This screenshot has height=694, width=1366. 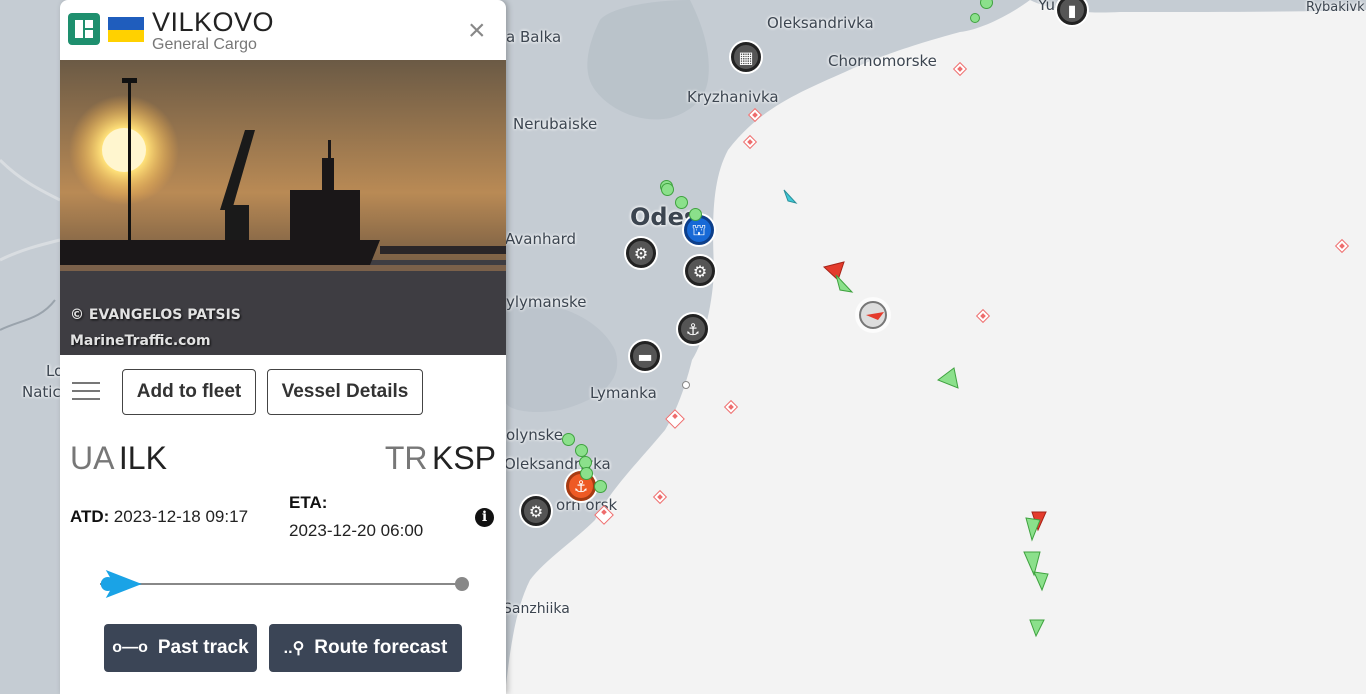 I want to click on atd-value: 2023-12-18 09:17, so click(x=181, y=516).